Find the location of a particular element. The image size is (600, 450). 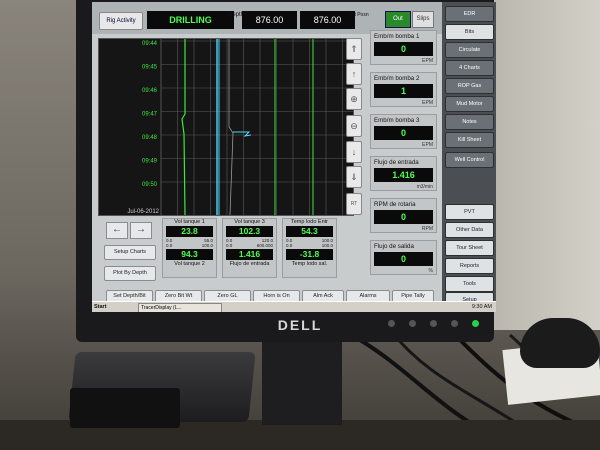

time-tick-label: 09:50 is located at coordinates (150, 185).